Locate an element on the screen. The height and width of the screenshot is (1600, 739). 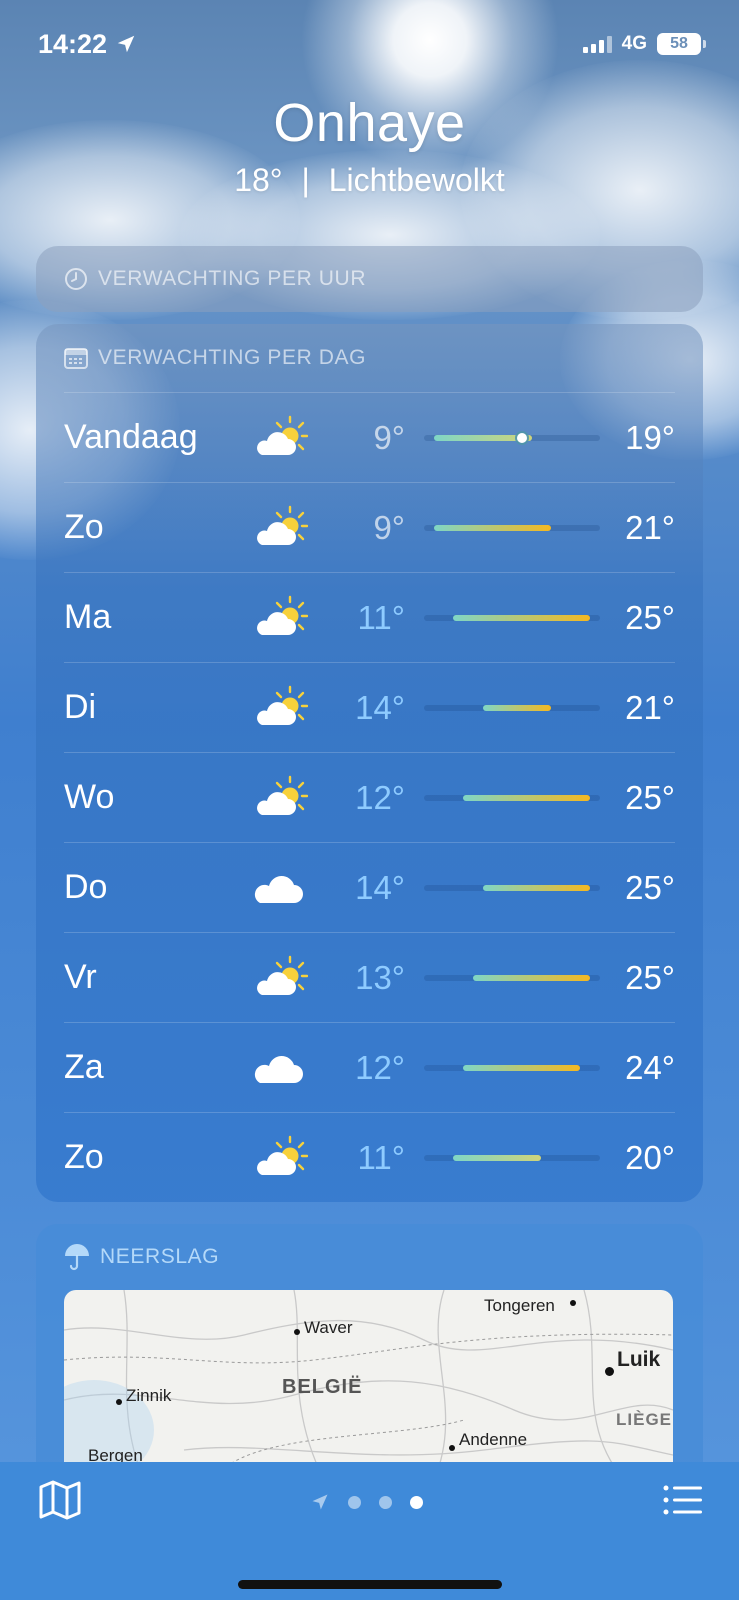
forecast-row: Di 14° 21° is located at coordinates (369, 707).